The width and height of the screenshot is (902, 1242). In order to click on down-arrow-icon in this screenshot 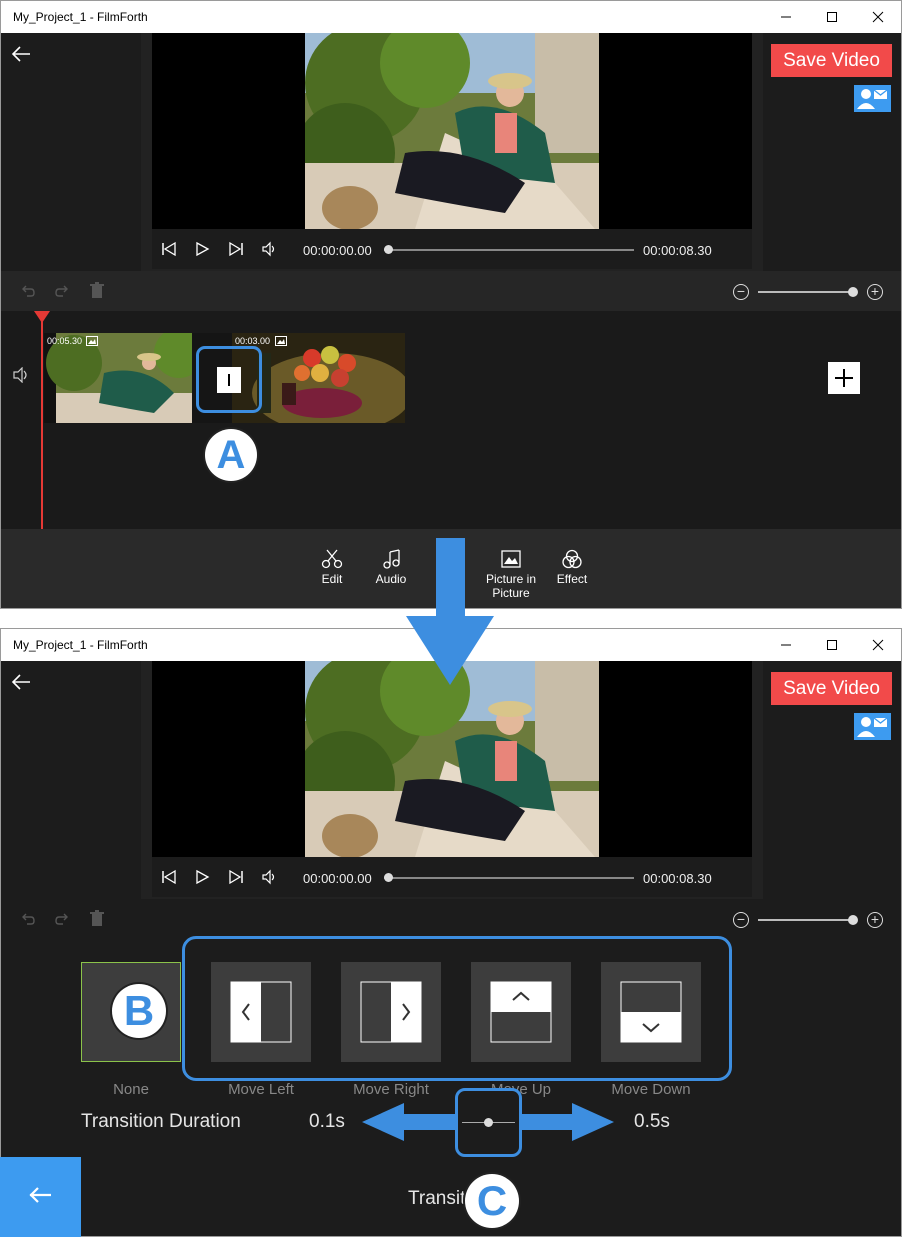, I will do `click(450, 611)`.